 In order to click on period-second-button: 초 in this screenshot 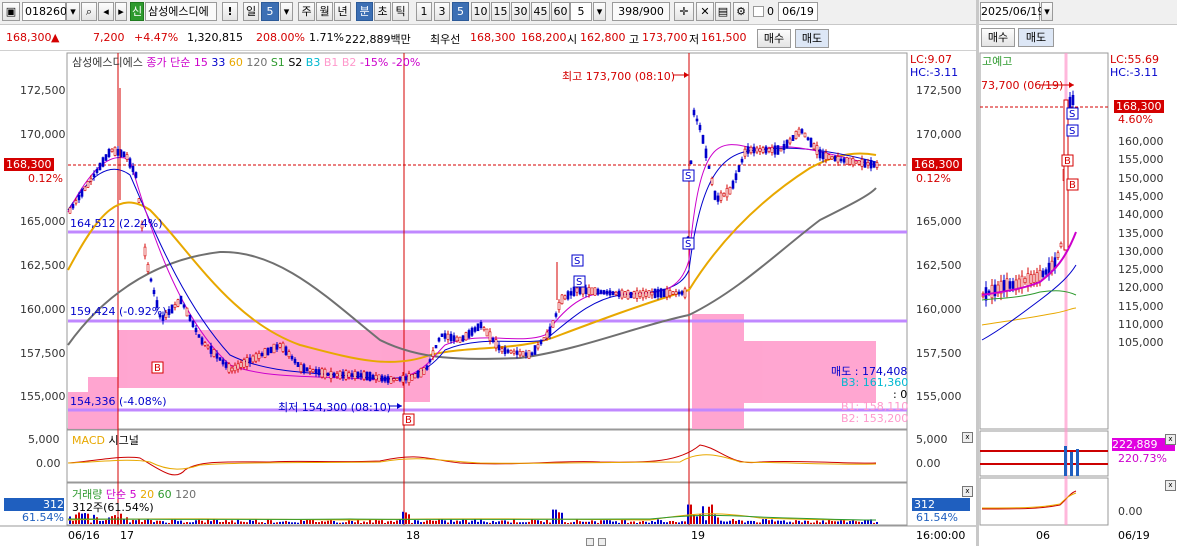, I will do `click(382, 11)`.